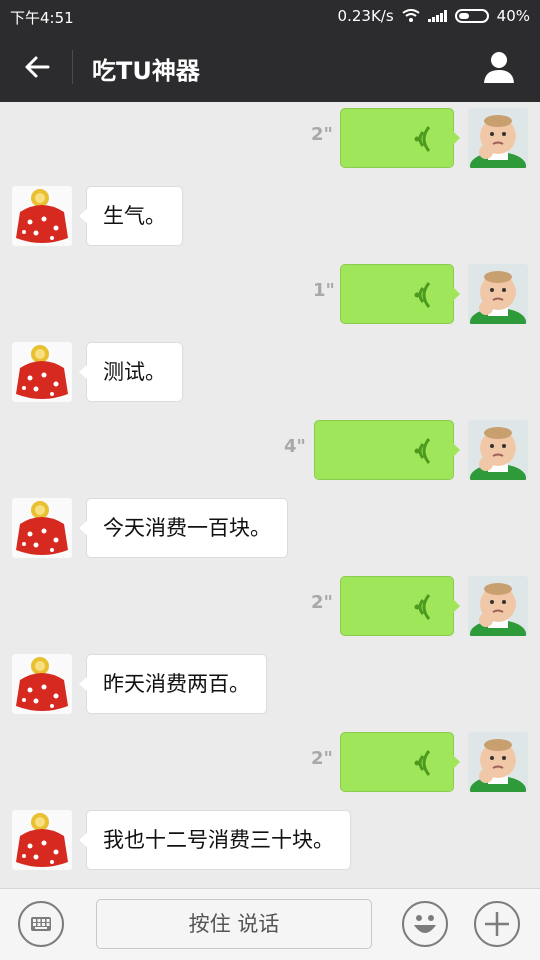  I want to click on voice-duration: 4", so click(295, 446).